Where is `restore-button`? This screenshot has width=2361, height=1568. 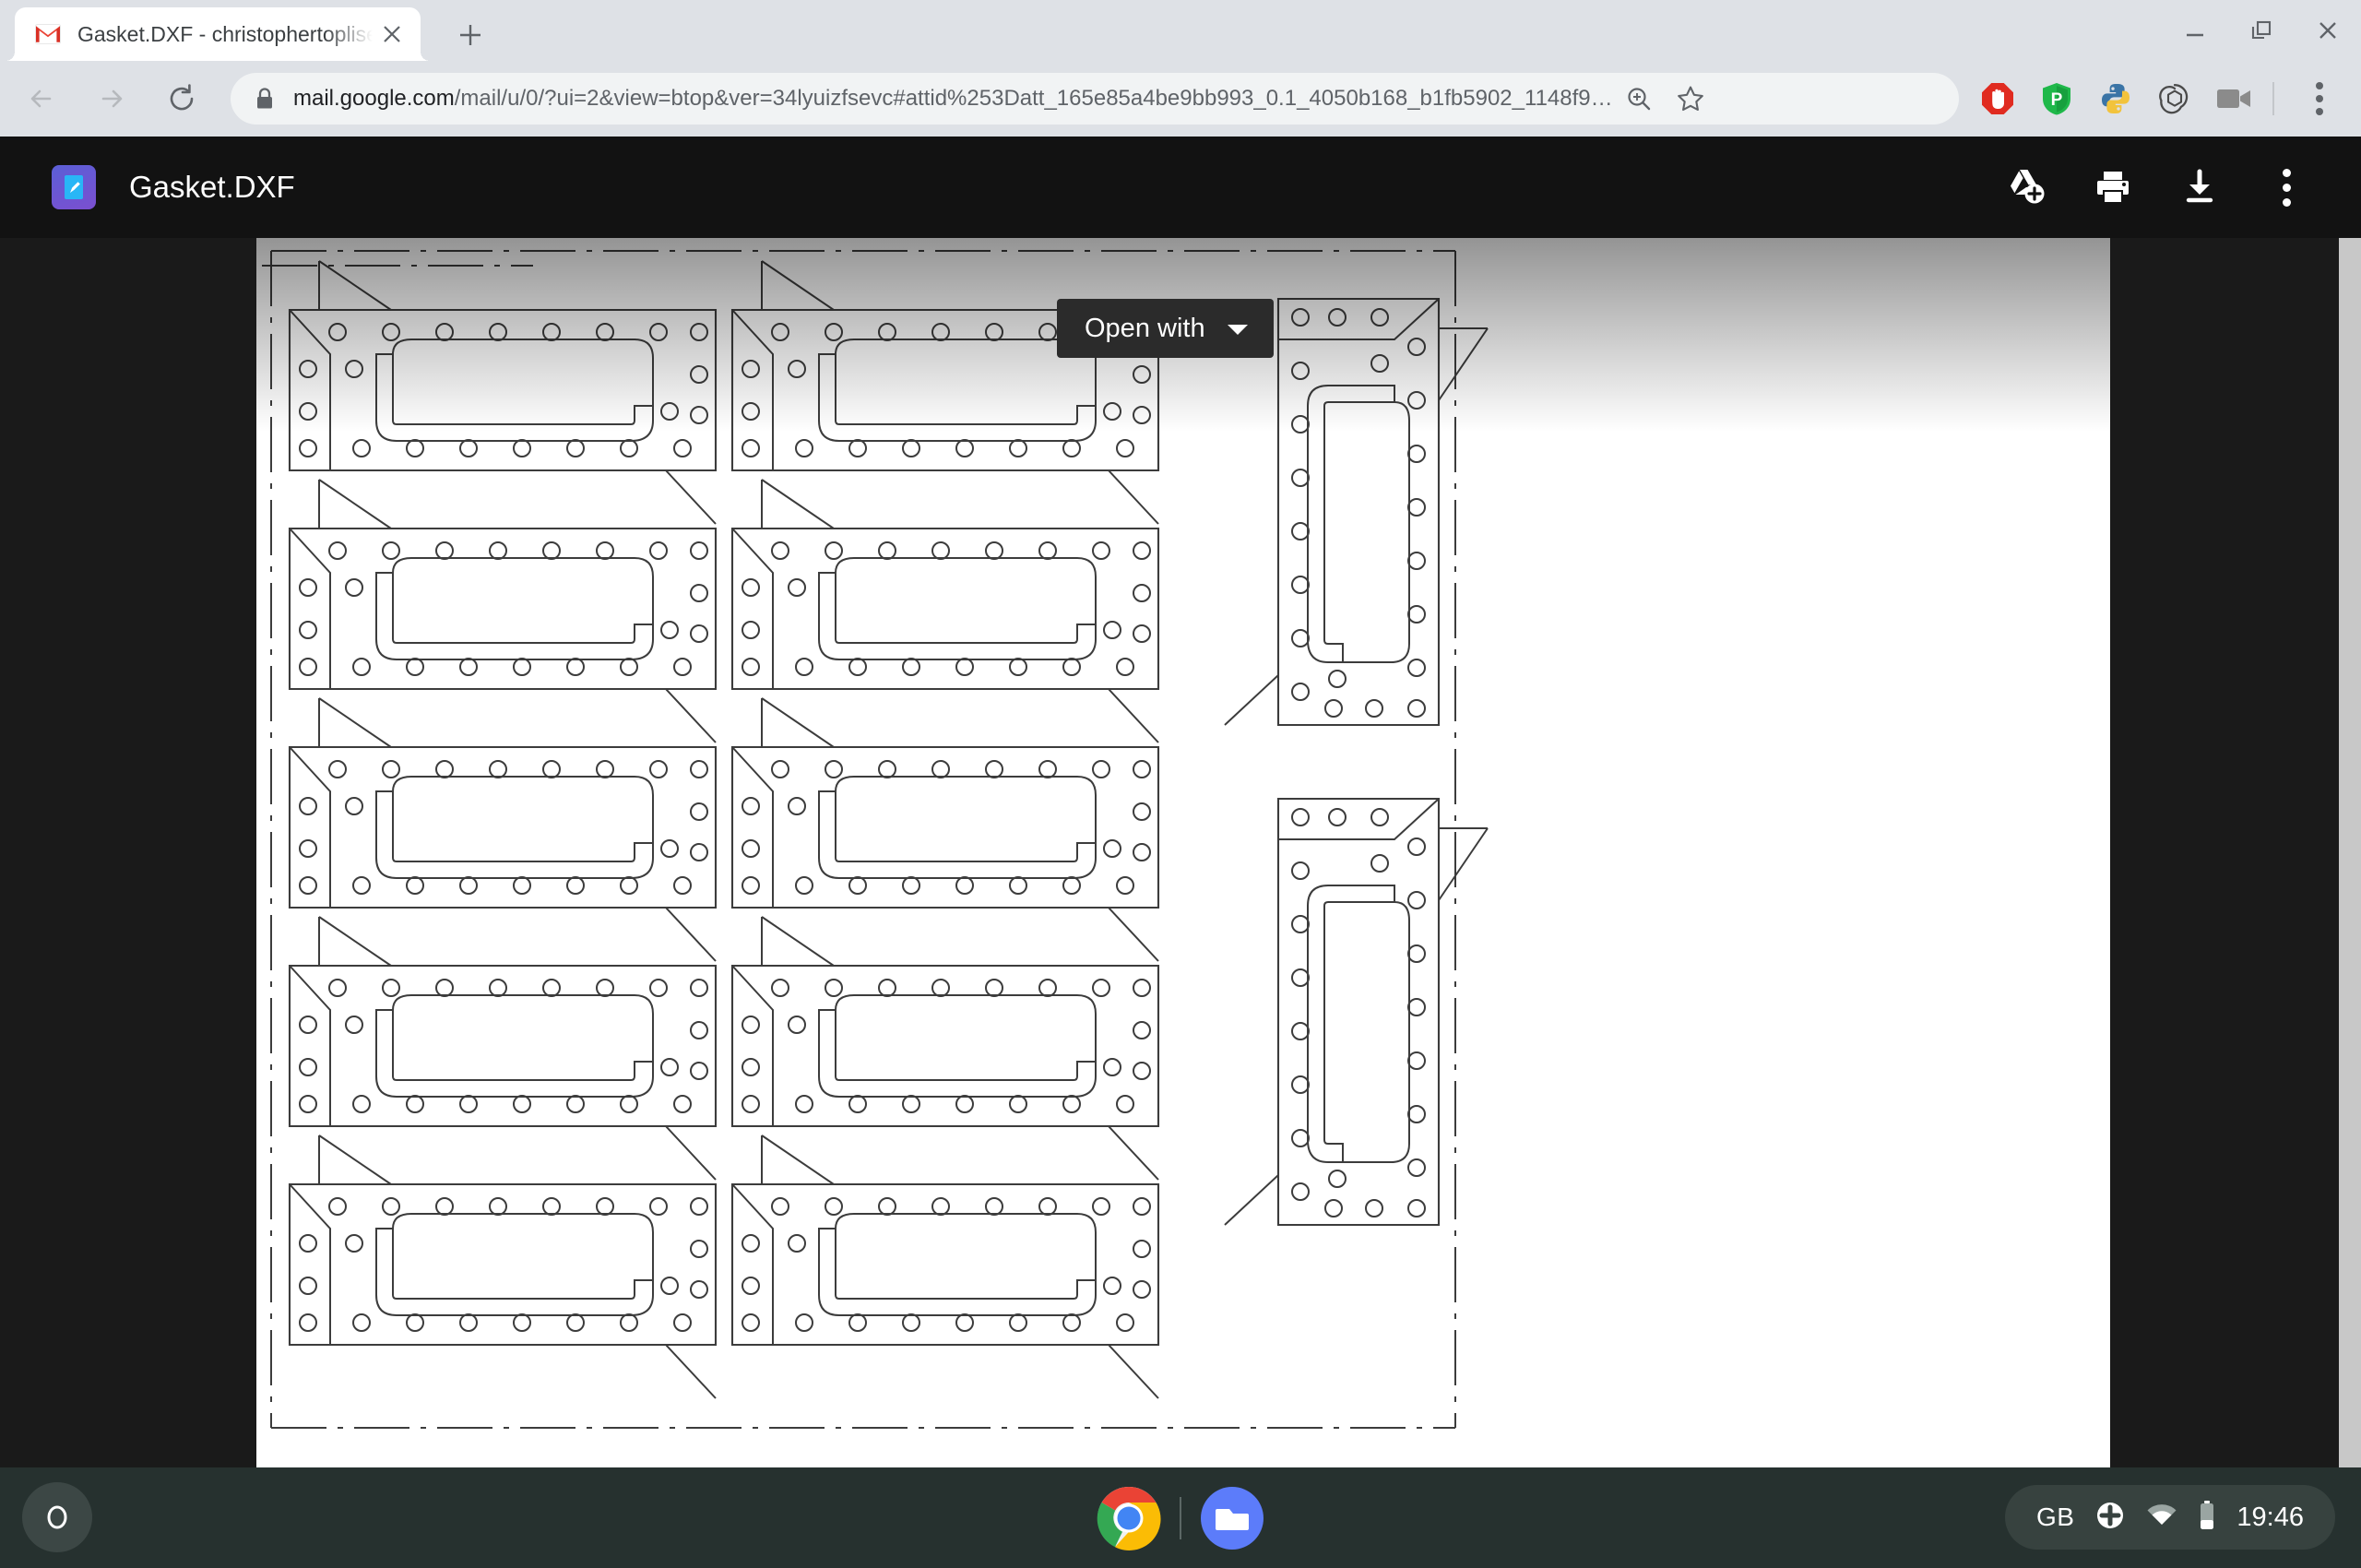
restore-button is located at coordinates (2261, 30).